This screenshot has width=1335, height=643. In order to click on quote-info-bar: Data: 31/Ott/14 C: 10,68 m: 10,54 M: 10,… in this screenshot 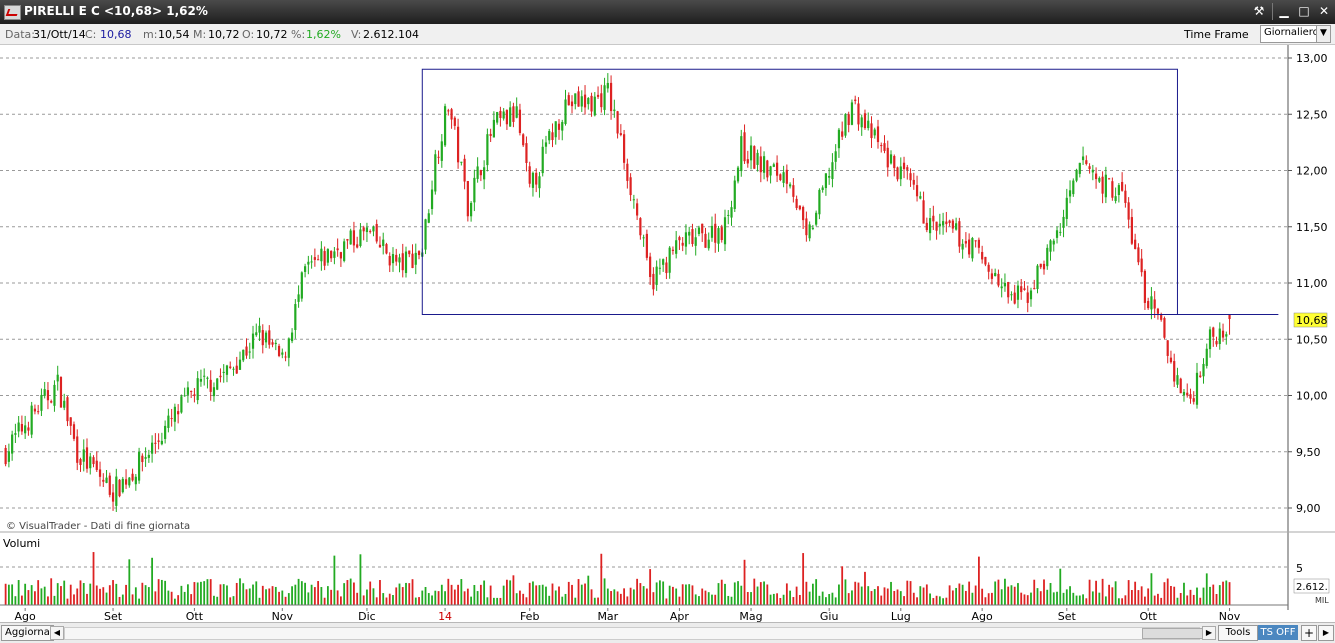, I will do `click(667, 34)`.